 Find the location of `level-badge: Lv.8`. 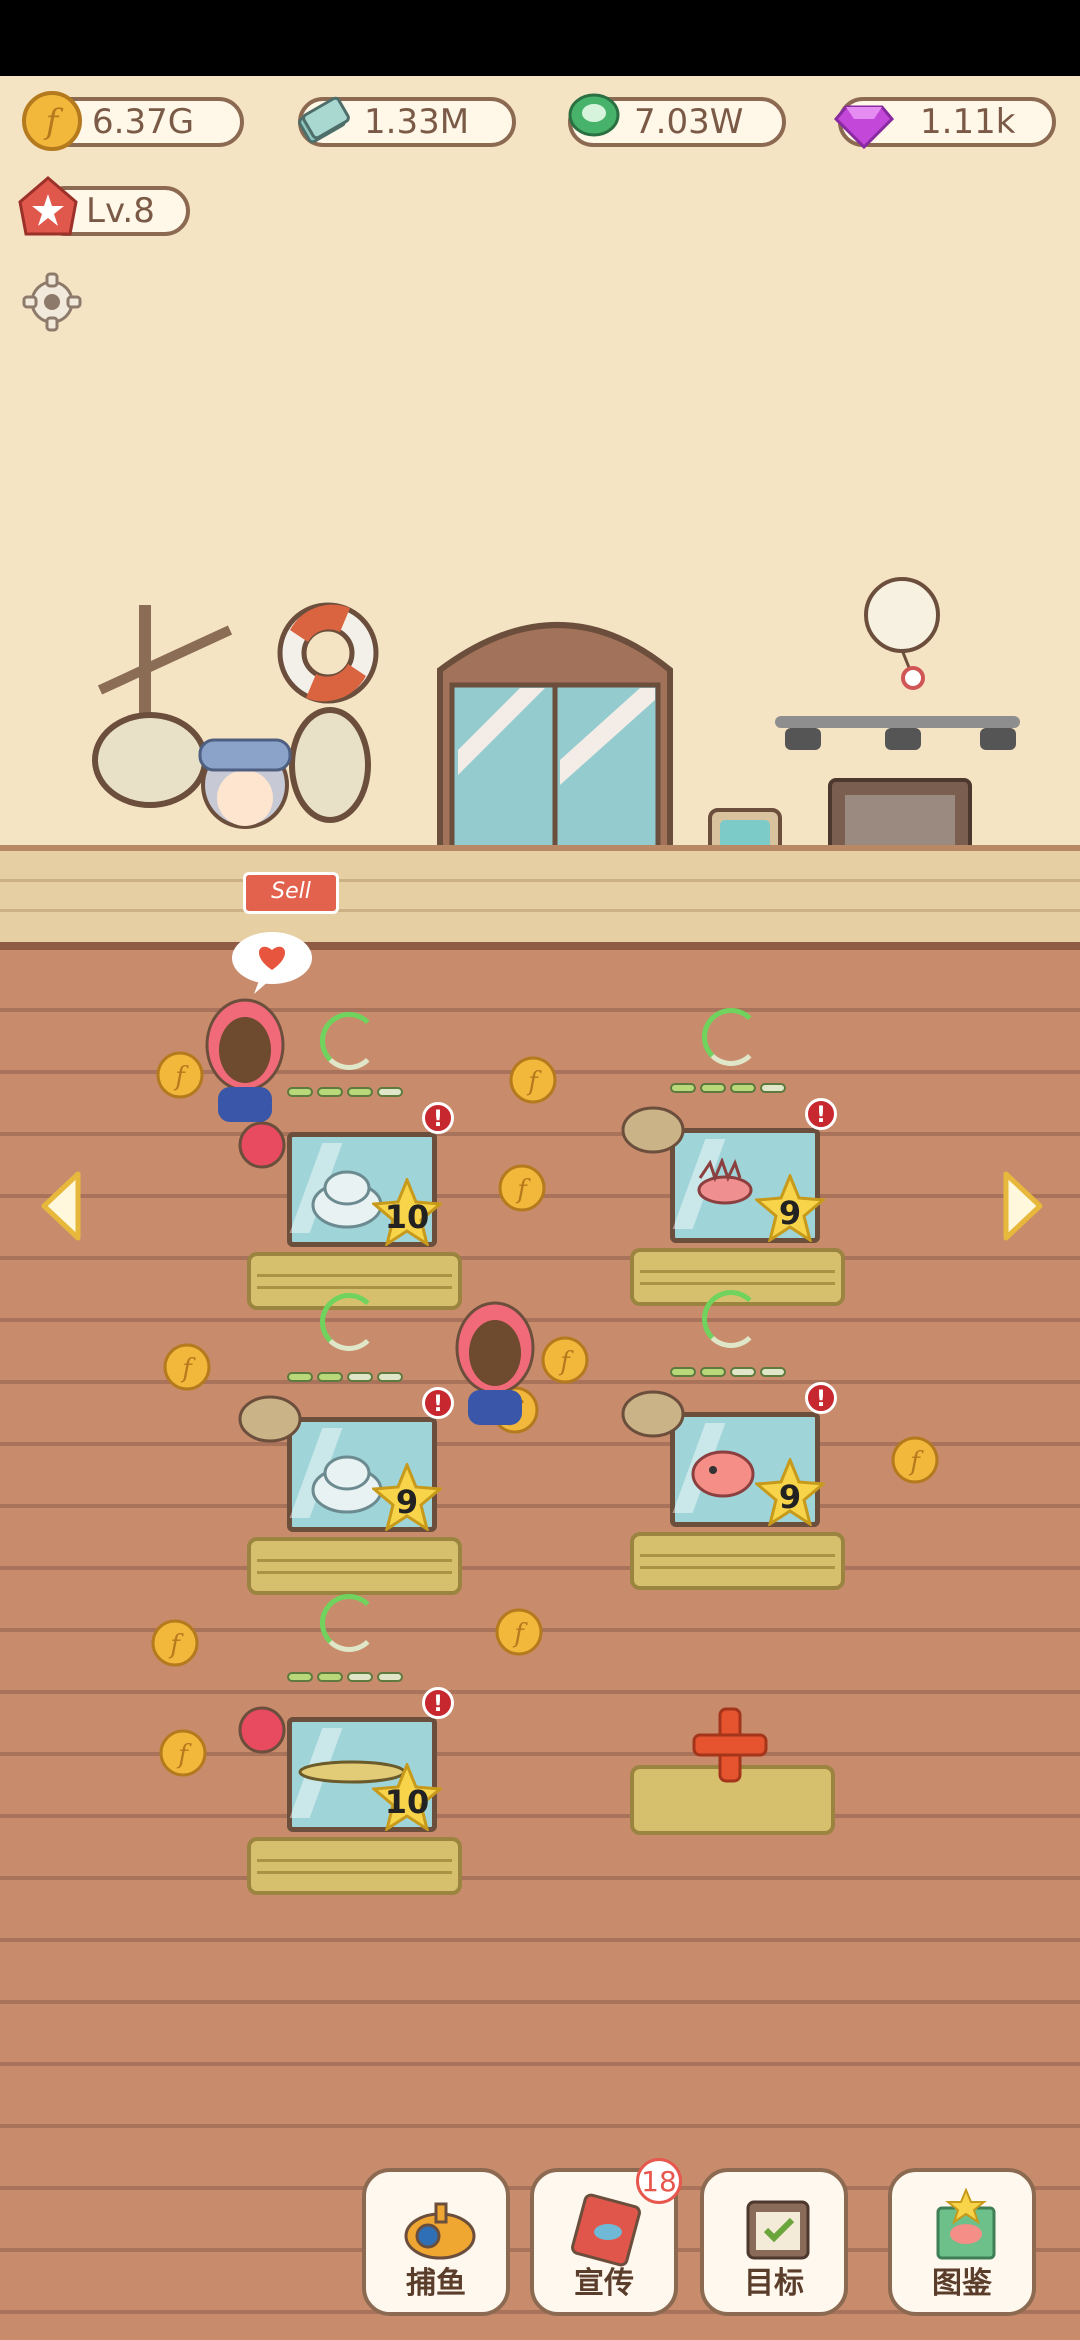

level-badge: Lv.8 is located at coordinates (104, 206).